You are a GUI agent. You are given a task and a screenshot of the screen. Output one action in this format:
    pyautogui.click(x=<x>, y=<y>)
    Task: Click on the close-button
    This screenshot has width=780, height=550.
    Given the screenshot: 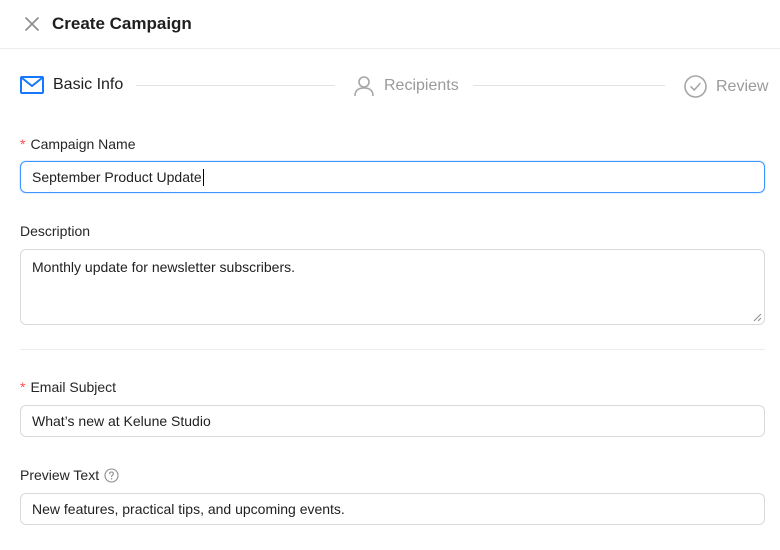 What is the action you would take?
    pyautogui.click(x=32, y=24)
    